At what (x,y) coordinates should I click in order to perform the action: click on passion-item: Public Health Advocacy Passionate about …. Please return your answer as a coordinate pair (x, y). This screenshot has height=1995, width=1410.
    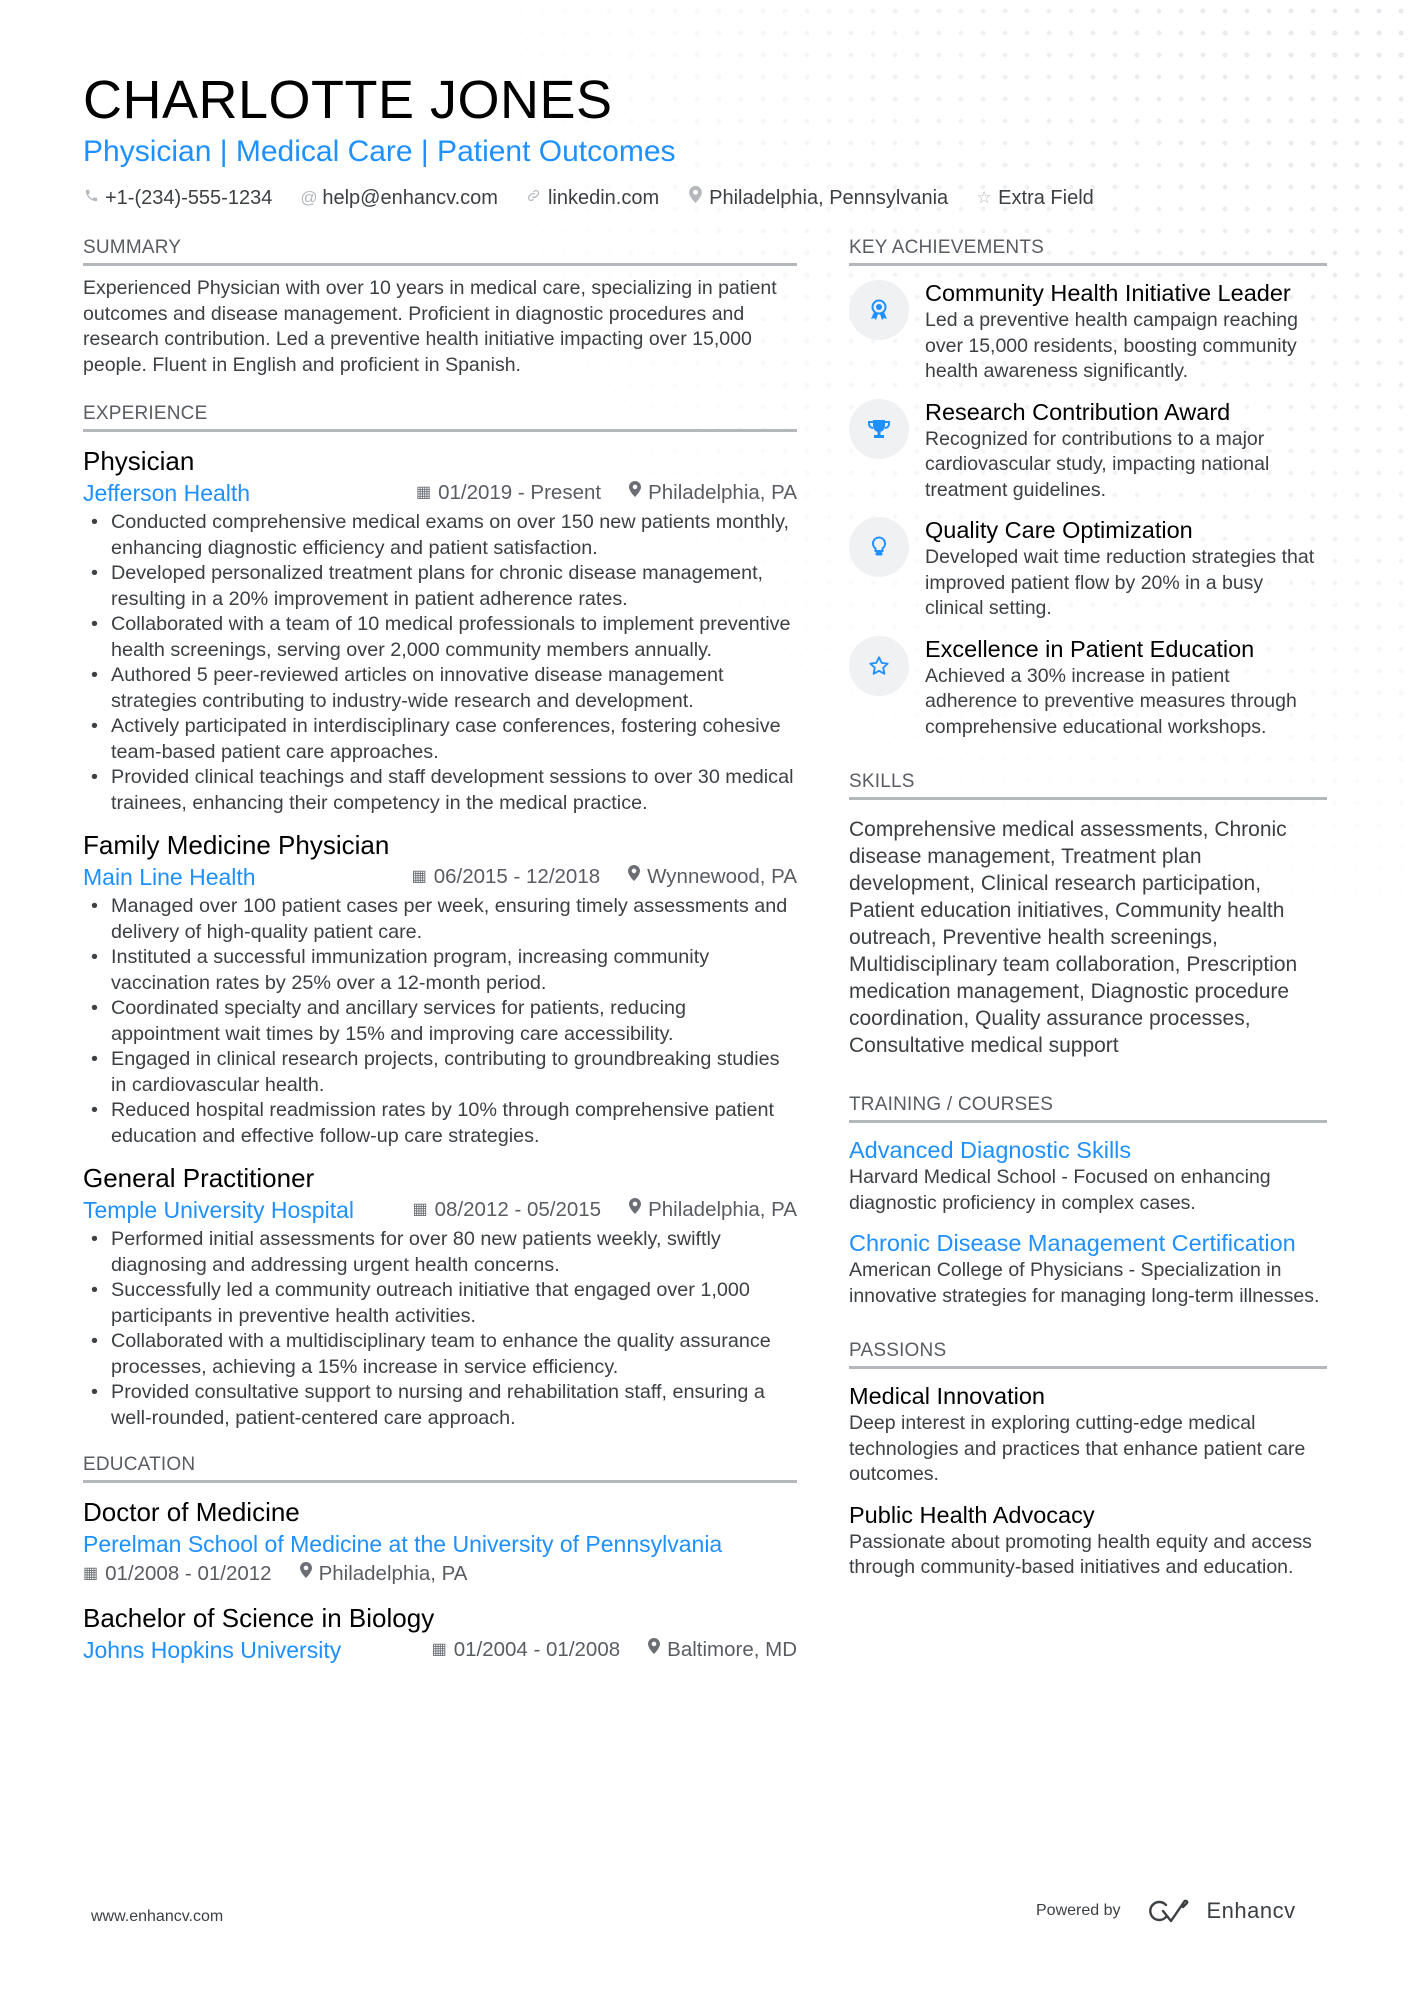
    Looking at the image, I should click on (1088, 1540).